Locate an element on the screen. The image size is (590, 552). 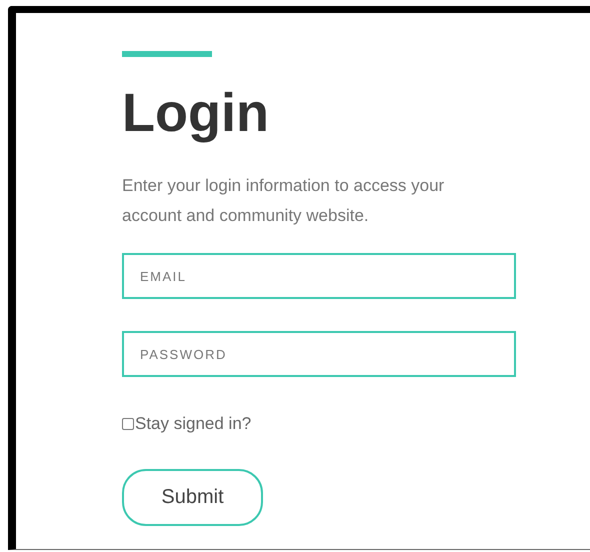
checkbox is located at coordinates (128, 424).